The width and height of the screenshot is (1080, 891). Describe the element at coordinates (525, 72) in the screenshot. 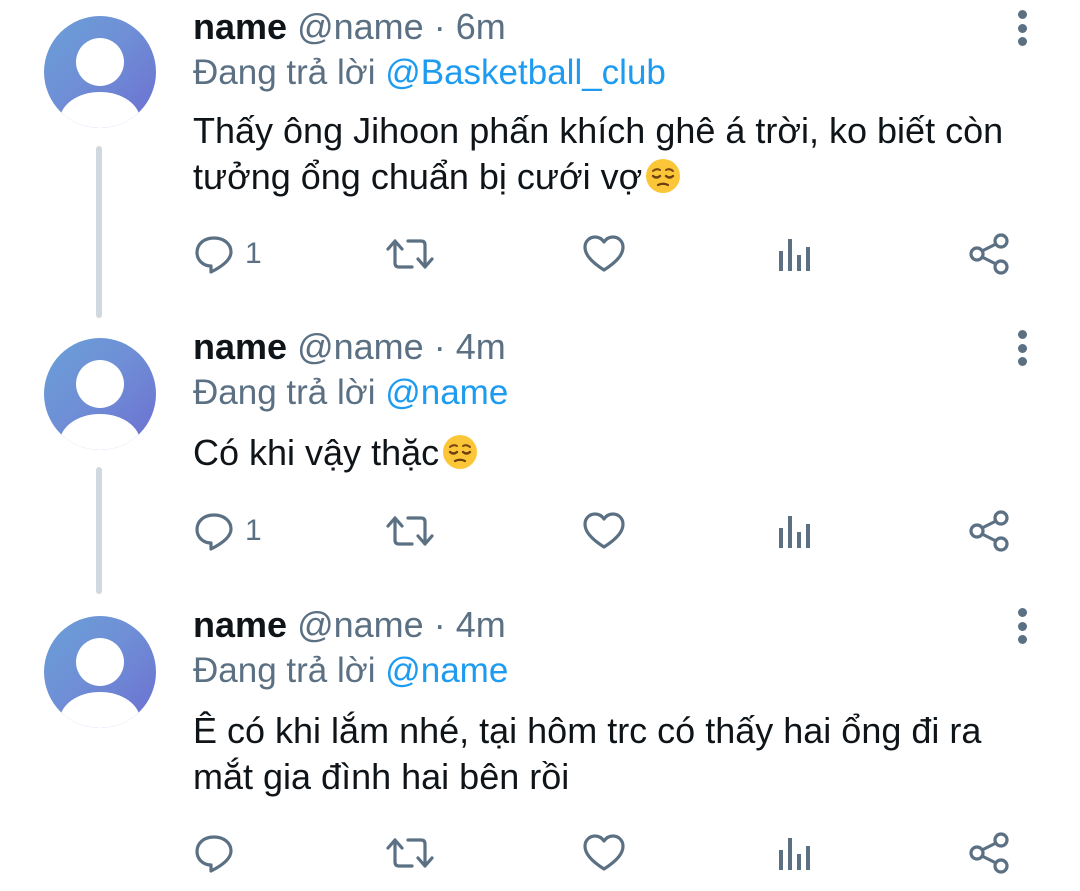

I see `replying-to-mention: @Basketball_club` at that location.